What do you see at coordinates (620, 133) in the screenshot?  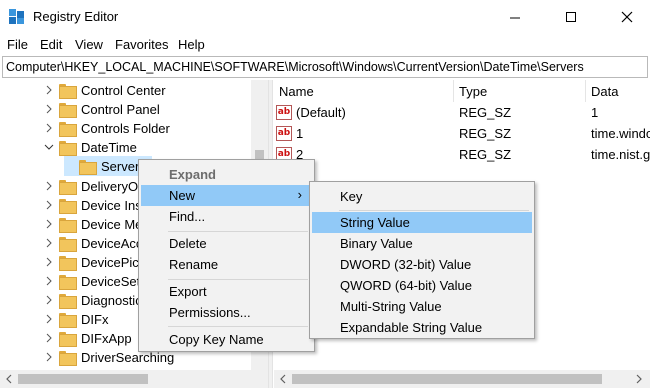 I see `value-data: time.windows.com` at bounding box center [620, 133].